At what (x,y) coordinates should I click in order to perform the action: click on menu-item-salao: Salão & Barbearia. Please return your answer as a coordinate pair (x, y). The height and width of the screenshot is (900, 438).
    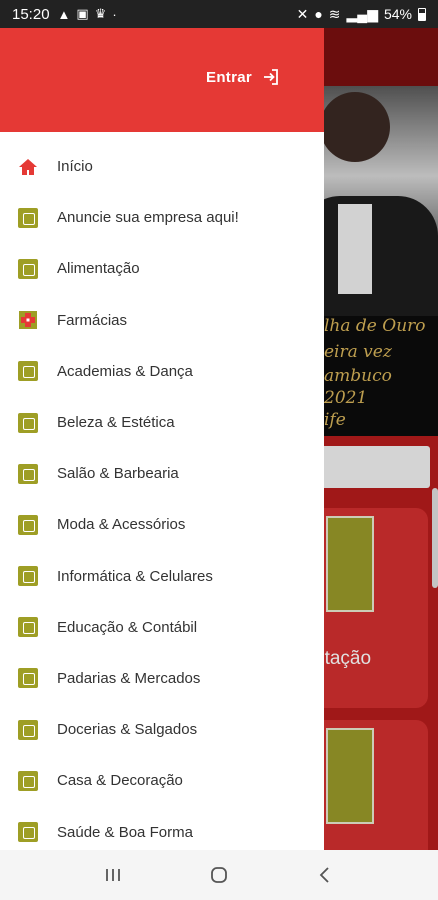
    Looking at the image, I should click on (162, 473).